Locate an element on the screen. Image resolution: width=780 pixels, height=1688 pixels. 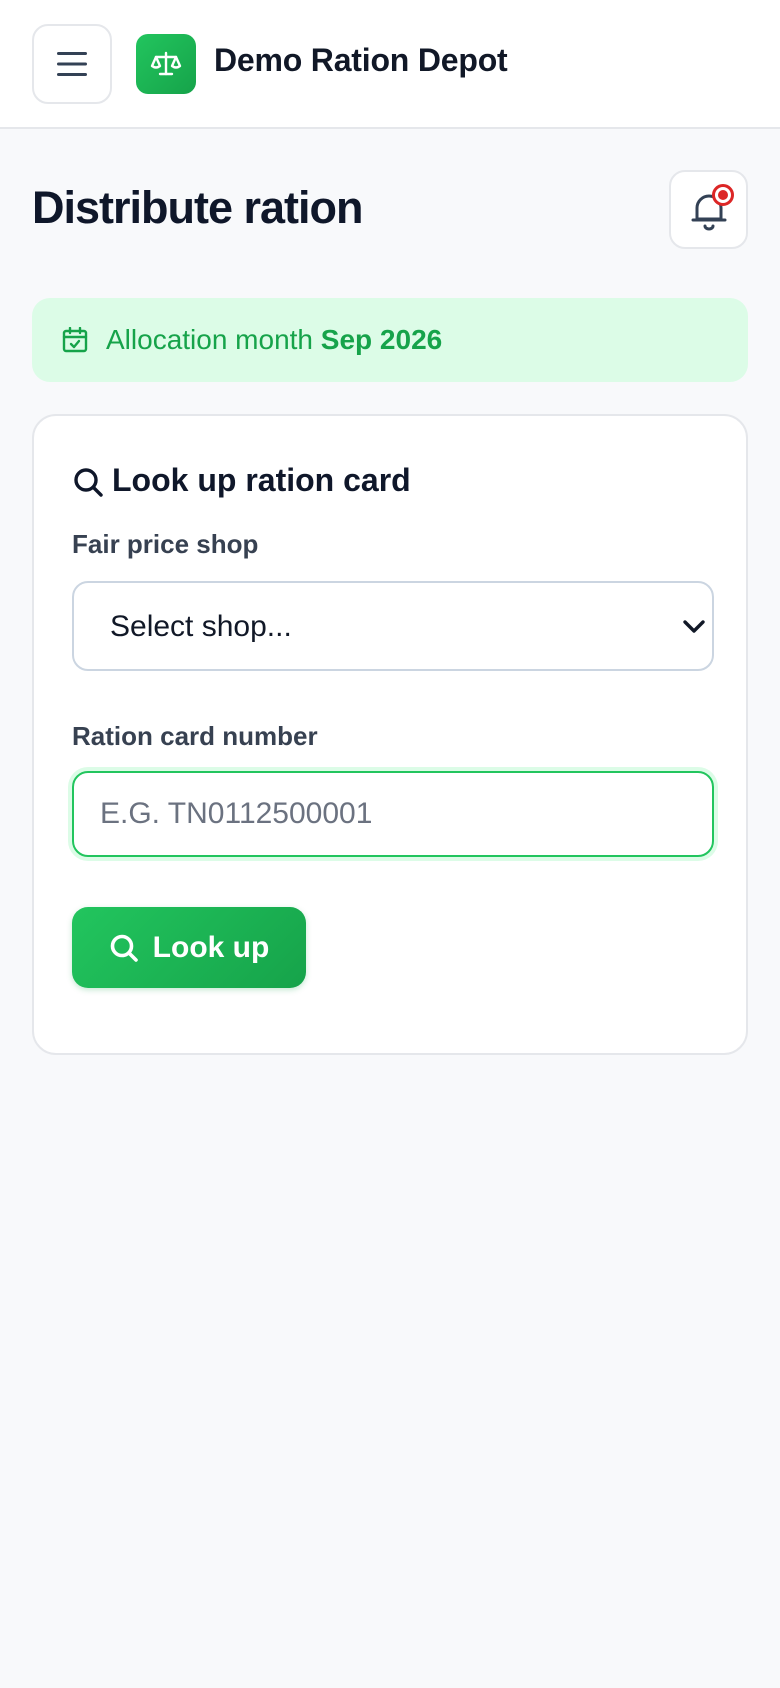
look-up-button: Look up is located at coordinates (189, 947).